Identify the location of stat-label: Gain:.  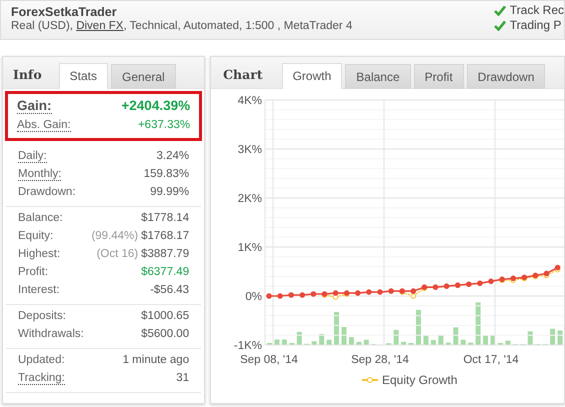
(34, 106).